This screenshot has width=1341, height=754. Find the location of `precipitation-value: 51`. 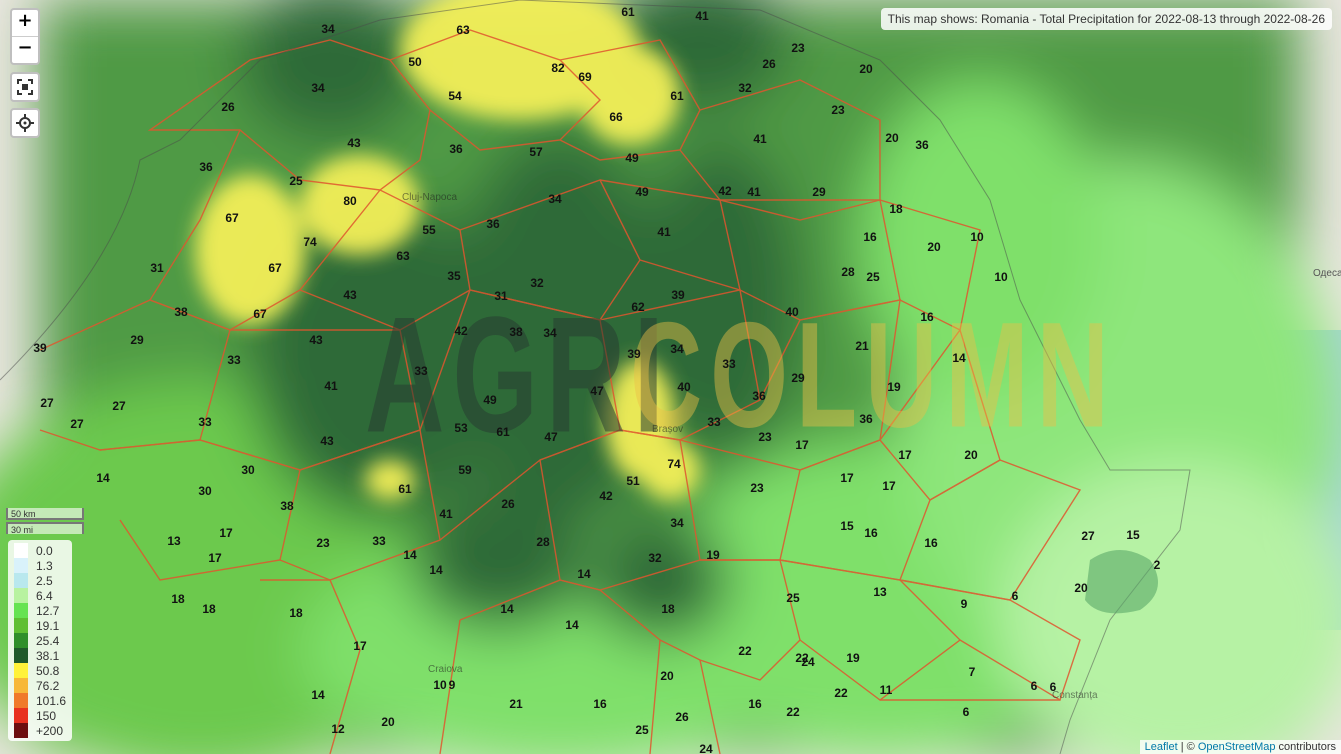

precipitation-value: 51 is located at coordinates (633, 481).